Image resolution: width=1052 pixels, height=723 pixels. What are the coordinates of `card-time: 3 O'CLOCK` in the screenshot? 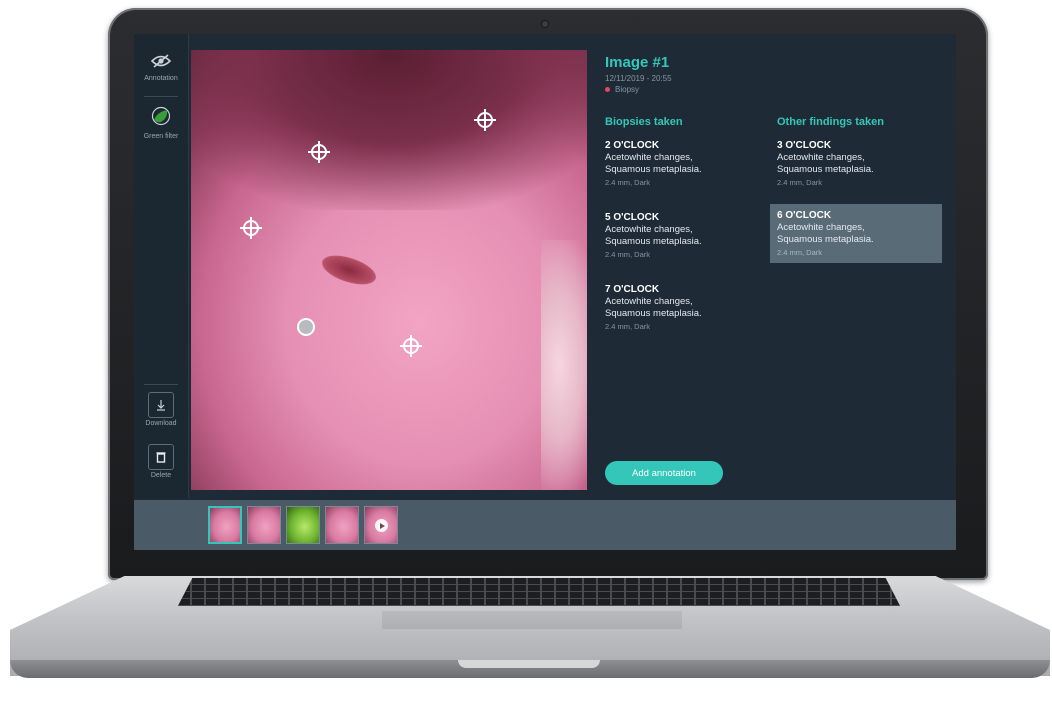 It's located at (804, 145).